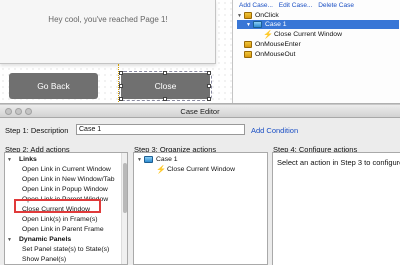 The height and width of the screenshot is (265, 400). I want to click on close-button: Close, so click(165, 86).